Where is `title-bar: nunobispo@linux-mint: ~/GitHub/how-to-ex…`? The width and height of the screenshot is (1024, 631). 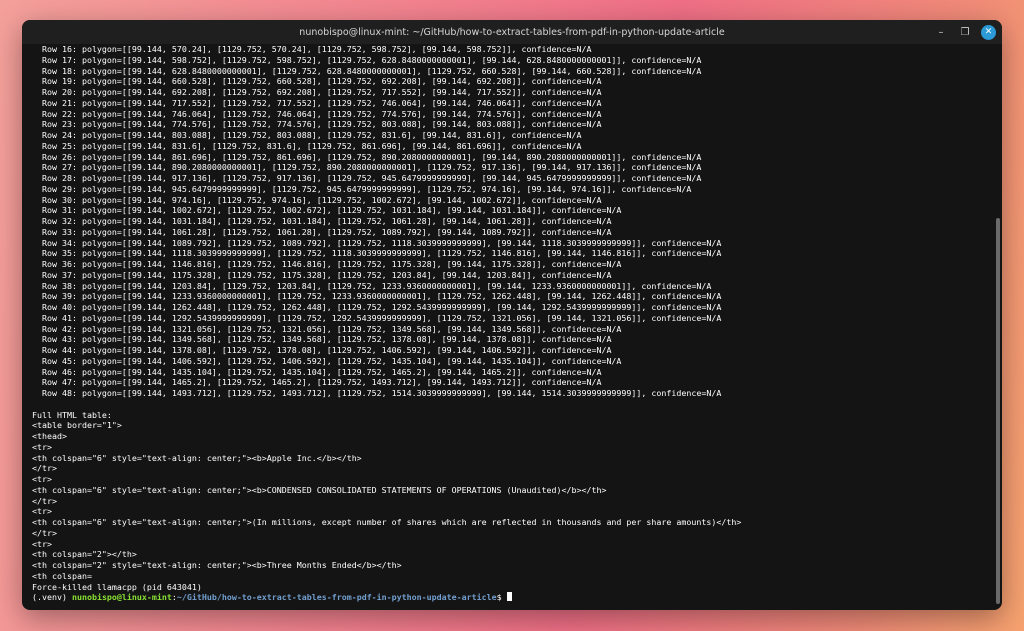
title-bar: nunobispo@linux-mint: ~/GitHub/how-to-ex… is located at coordinates (512, 32).